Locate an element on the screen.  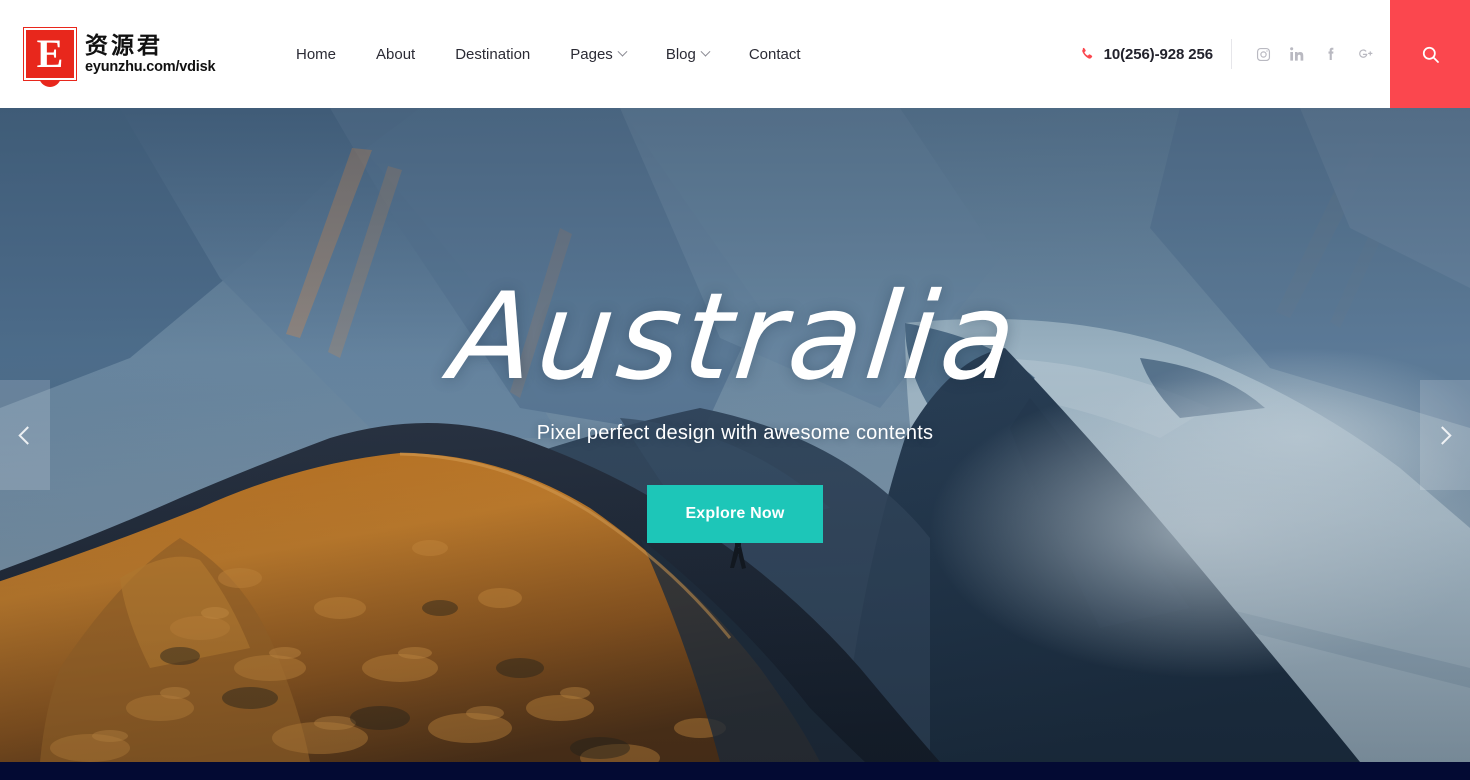
facebook-icon is located at coordinates (1331, 54).